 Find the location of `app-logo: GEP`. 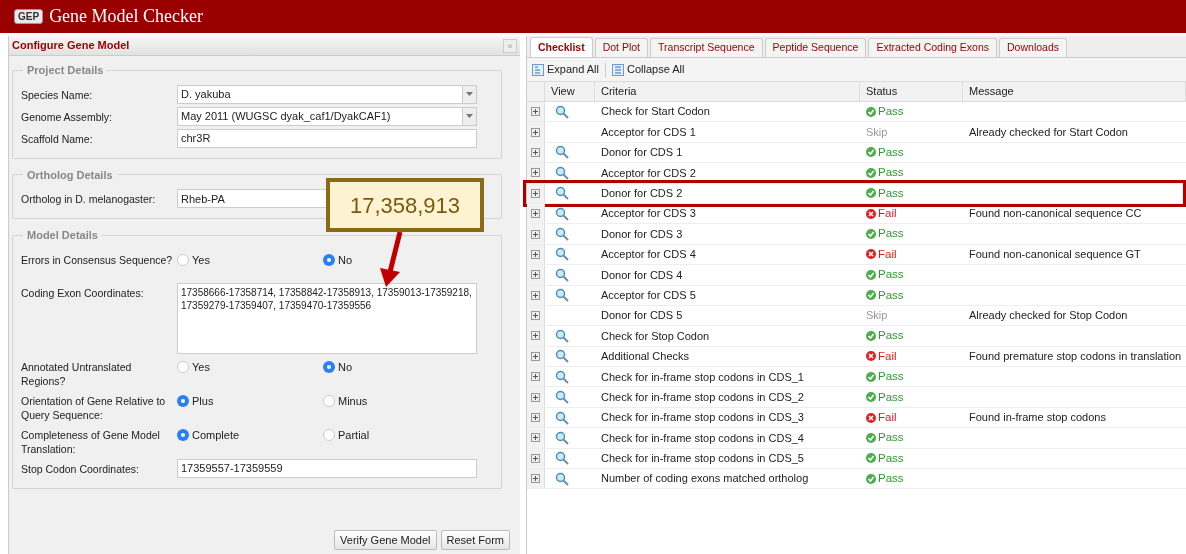

app-logo: GEP is located at coordinates (29, 16).